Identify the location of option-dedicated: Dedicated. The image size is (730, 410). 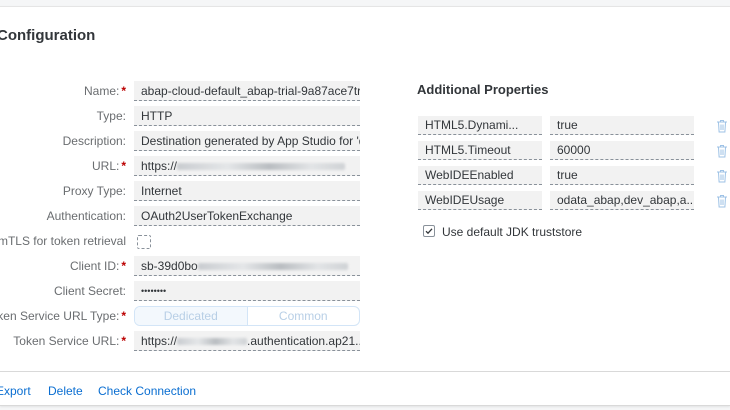
(191, 316).